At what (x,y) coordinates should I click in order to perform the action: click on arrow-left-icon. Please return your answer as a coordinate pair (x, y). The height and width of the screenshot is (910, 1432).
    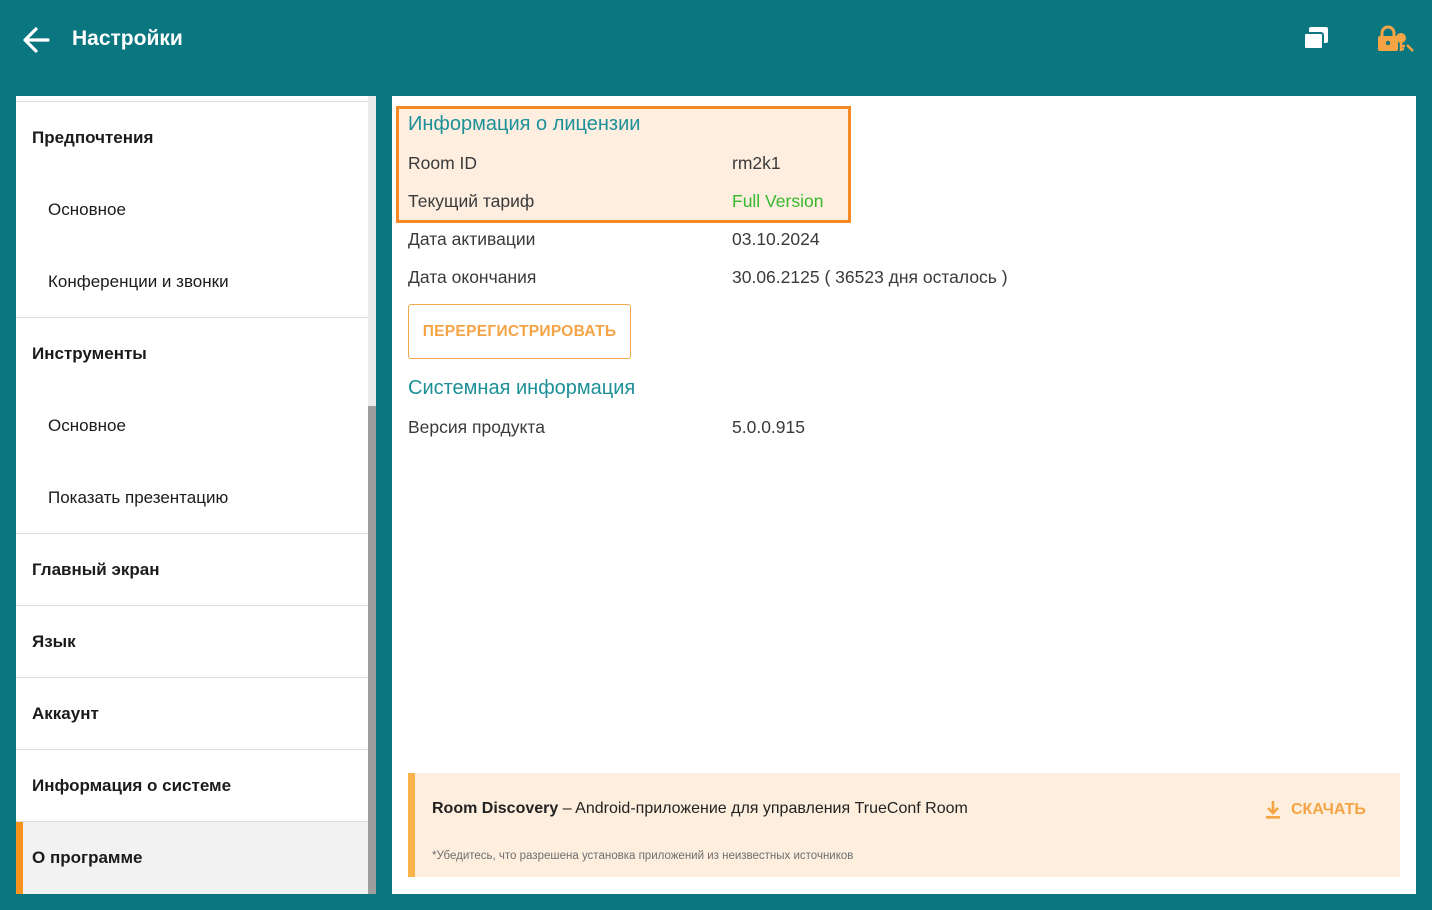
    Looking at the image, I should click on (36, 40).